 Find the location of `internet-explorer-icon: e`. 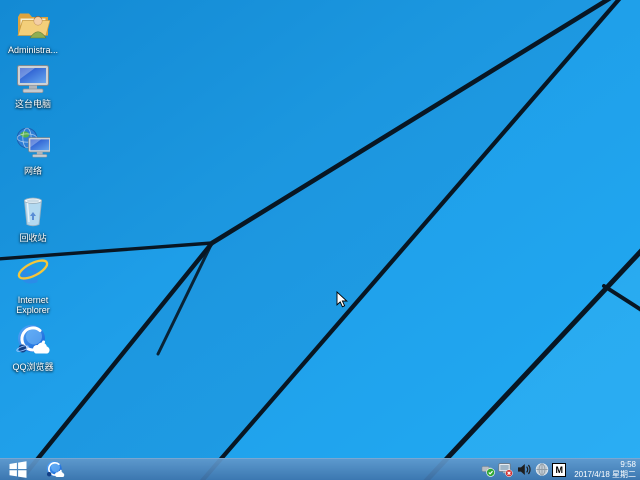

internet-explorer-icon: e is located at coordinates (33, 273).